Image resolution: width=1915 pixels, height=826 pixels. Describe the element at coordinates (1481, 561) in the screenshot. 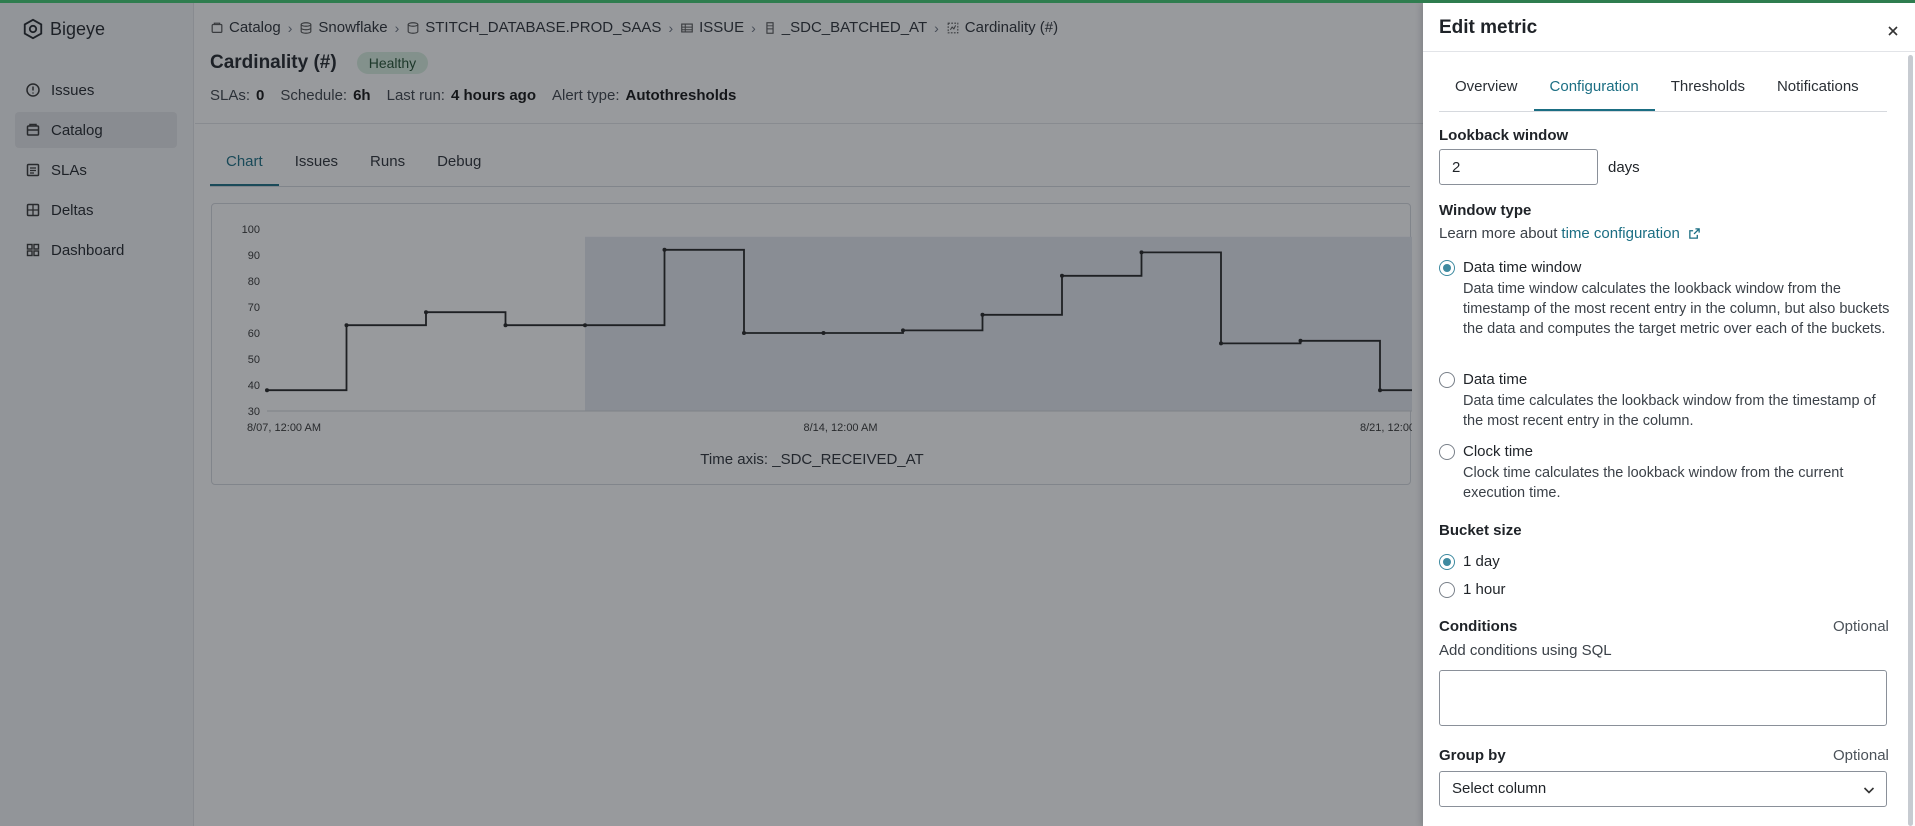

I see `radio-label: 1 day` at that location.